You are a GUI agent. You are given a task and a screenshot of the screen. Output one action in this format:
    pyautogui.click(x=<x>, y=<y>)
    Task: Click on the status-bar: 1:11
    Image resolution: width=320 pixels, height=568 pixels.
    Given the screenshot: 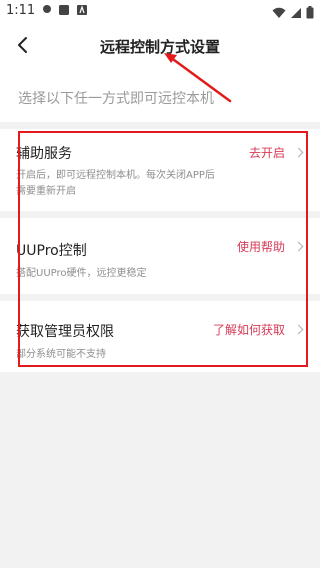 What is the action you would take?
    pyautogui.click(x=160, y=12)
    